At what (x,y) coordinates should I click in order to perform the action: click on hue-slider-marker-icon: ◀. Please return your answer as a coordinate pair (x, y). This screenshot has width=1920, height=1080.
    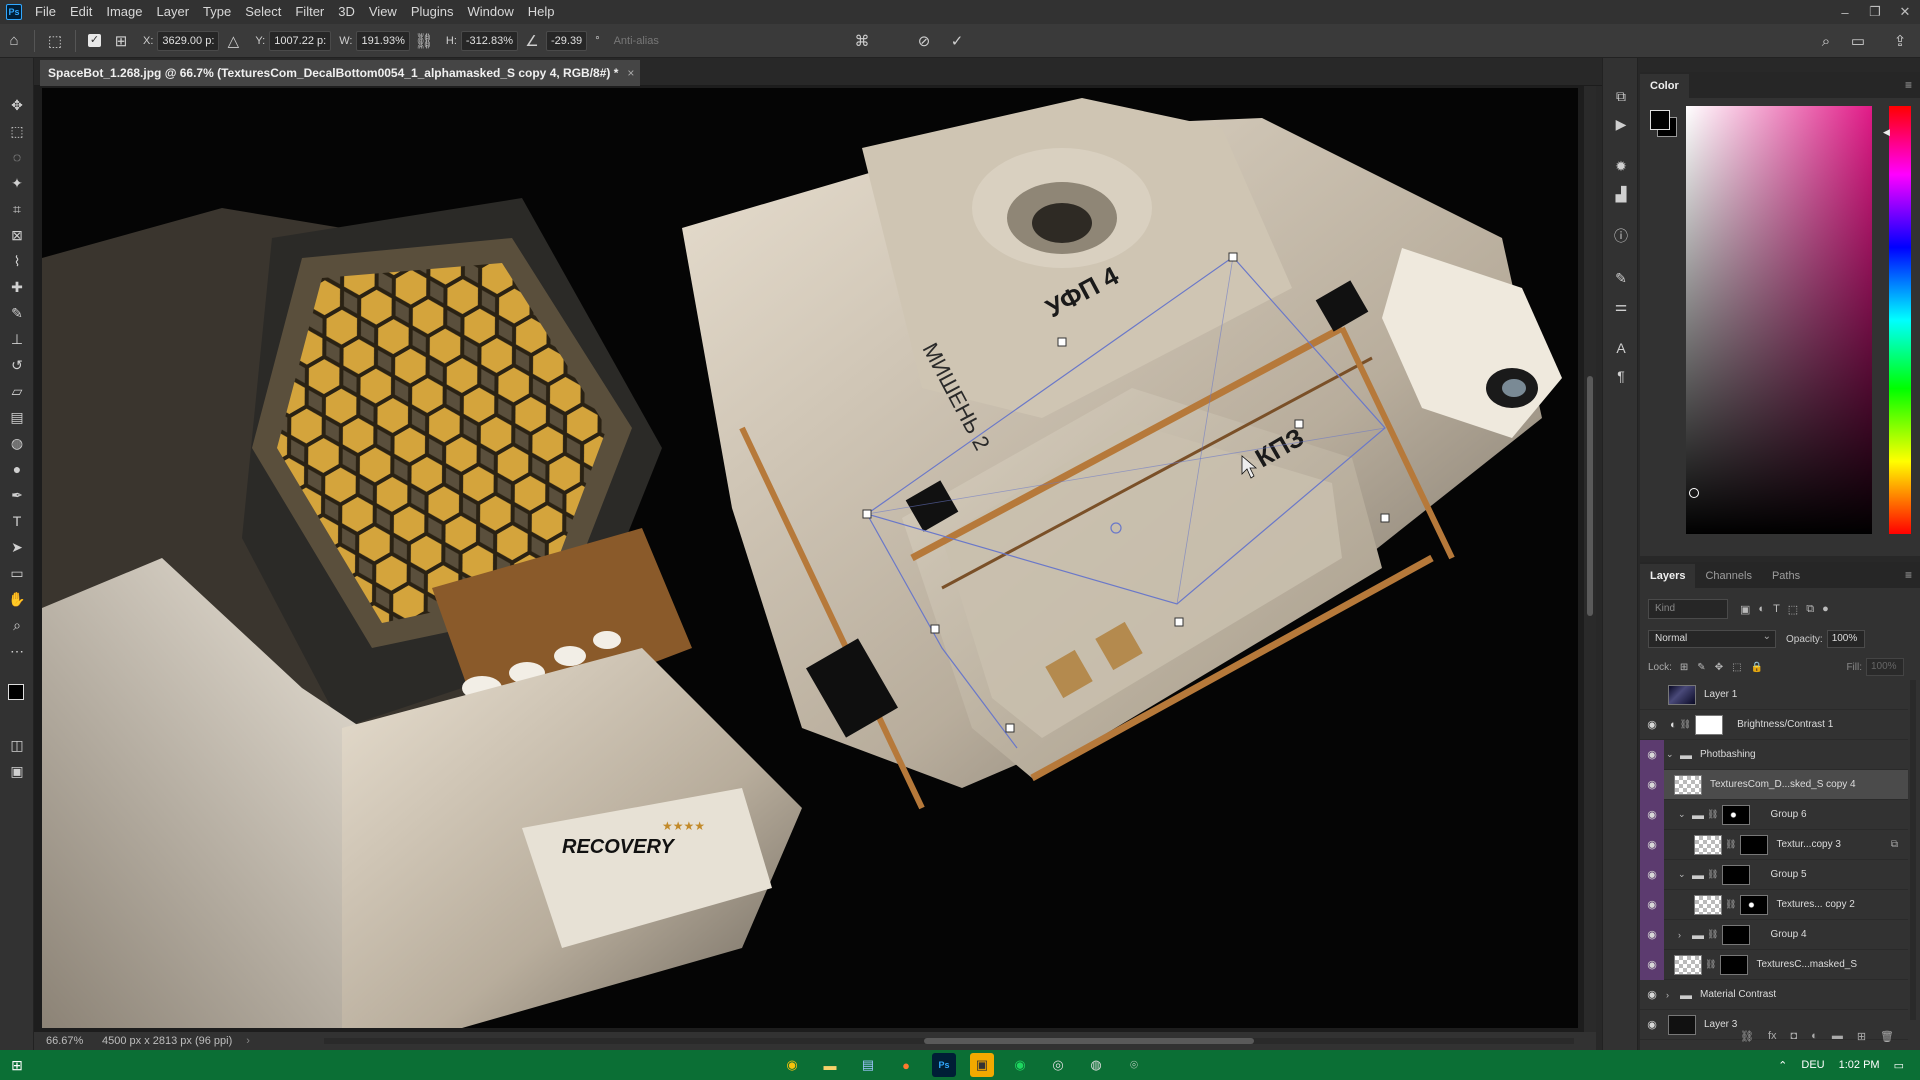
    Looking at the image, I should click on (1886, 132).